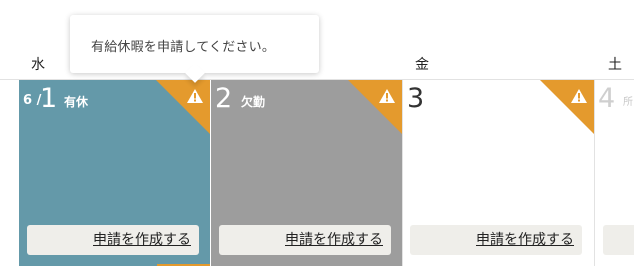 The width and height of the screenshot is (634, 267). Describe the element at coordinates (607, 98) in the screenshot. I see `date-number: 4` at that location.